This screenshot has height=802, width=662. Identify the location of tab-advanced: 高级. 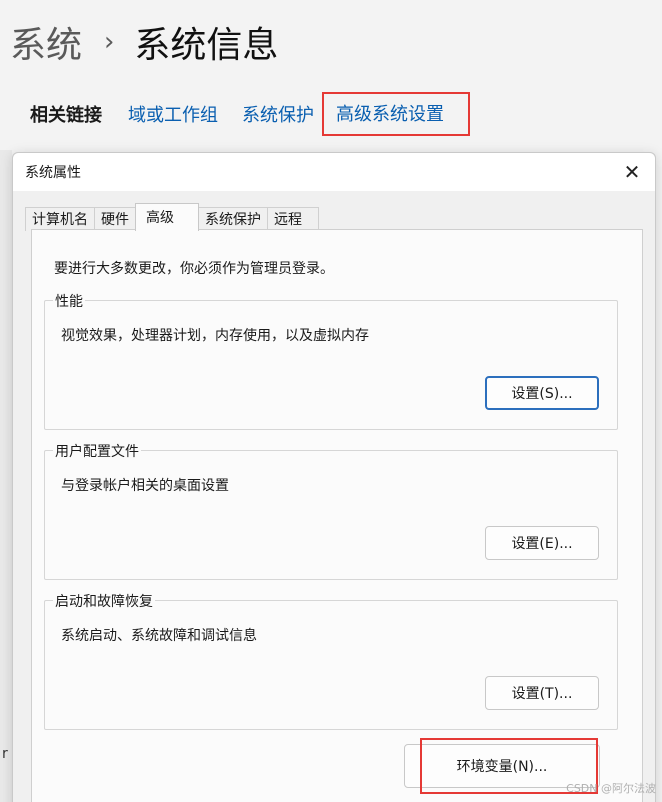
(167, 217).